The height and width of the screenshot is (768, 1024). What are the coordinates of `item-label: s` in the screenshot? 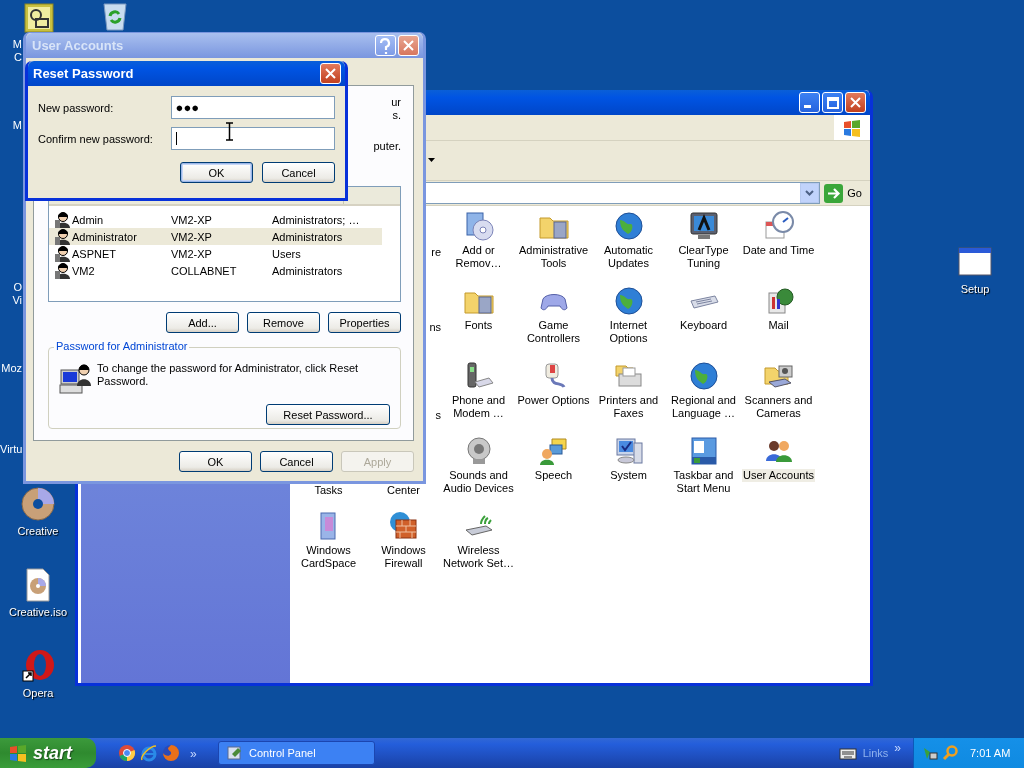 It's located at (438, 415).